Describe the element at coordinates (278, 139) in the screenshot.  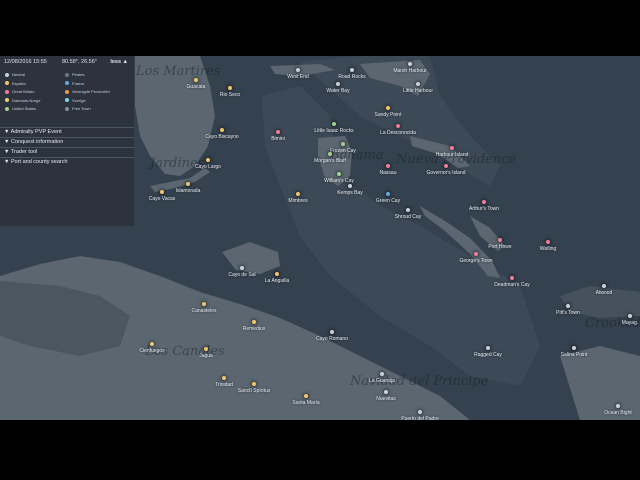
I see `port-label: Bimini` at that location.